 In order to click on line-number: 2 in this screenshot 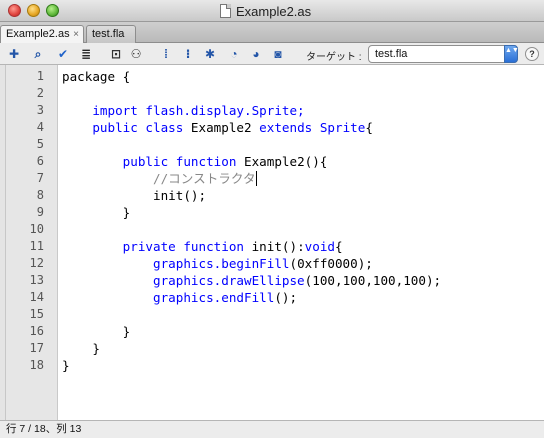, I will do `click(40, 93)`.